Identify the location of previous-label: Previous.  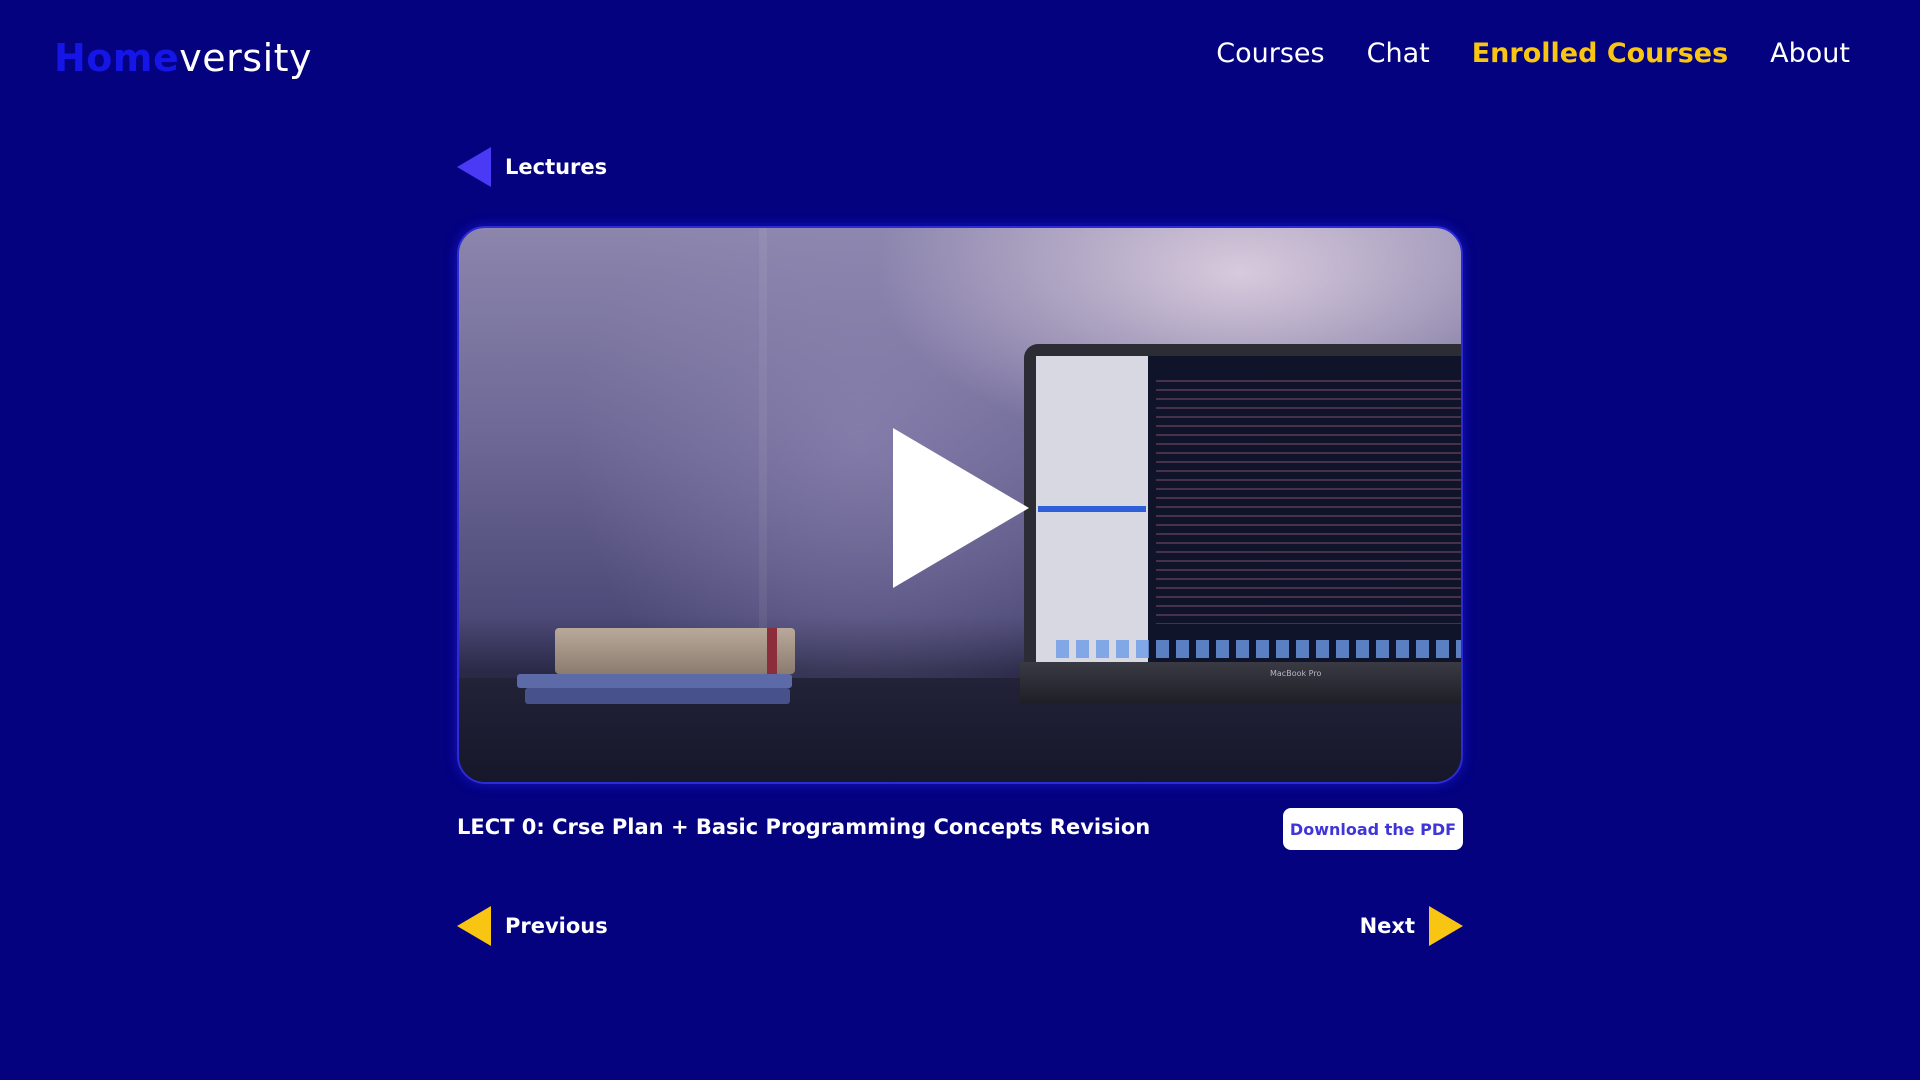
(556, 926).